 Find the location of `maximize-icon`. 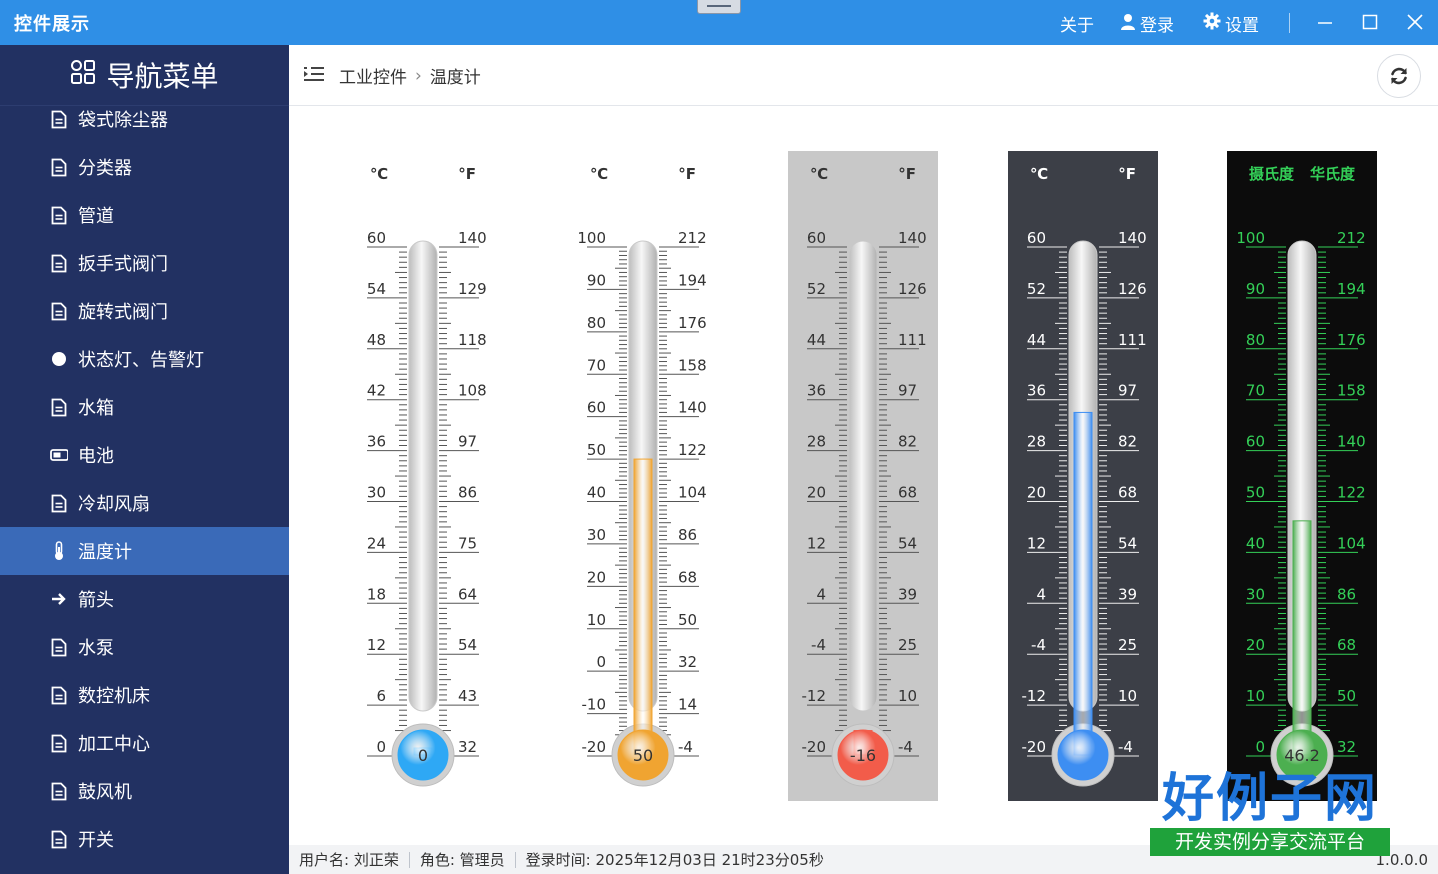

maximize-icon is located at coordinates (1370, 22).